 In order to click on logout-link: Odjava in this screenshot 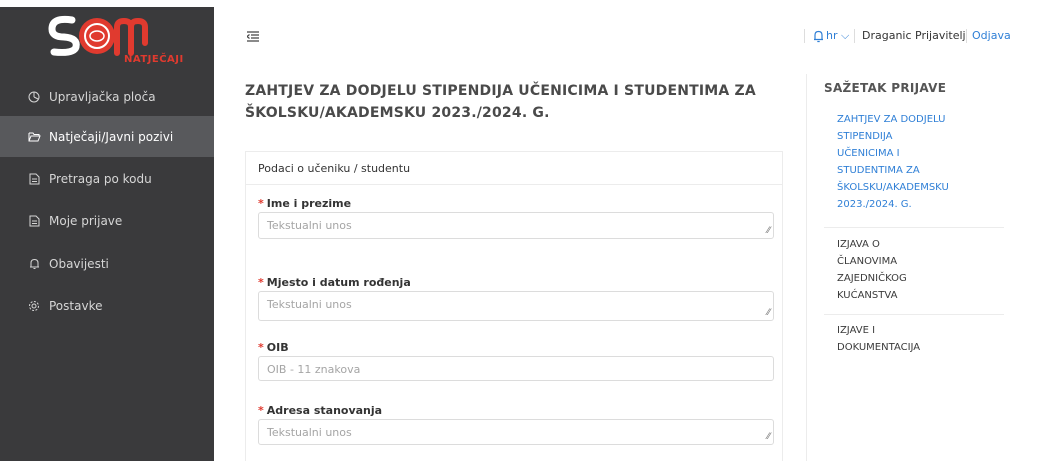, I will do `click(991, 35)`.